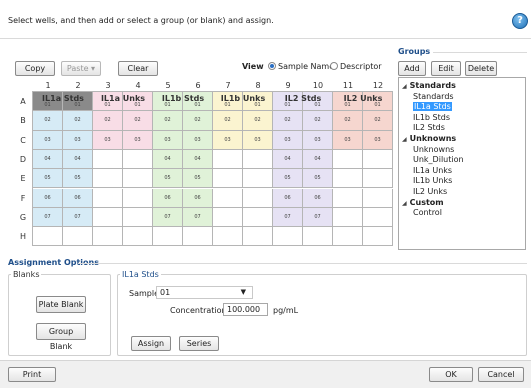 This screenshot has width=531, height=388. I want to click on tree-item: Control, so click(427, 213).